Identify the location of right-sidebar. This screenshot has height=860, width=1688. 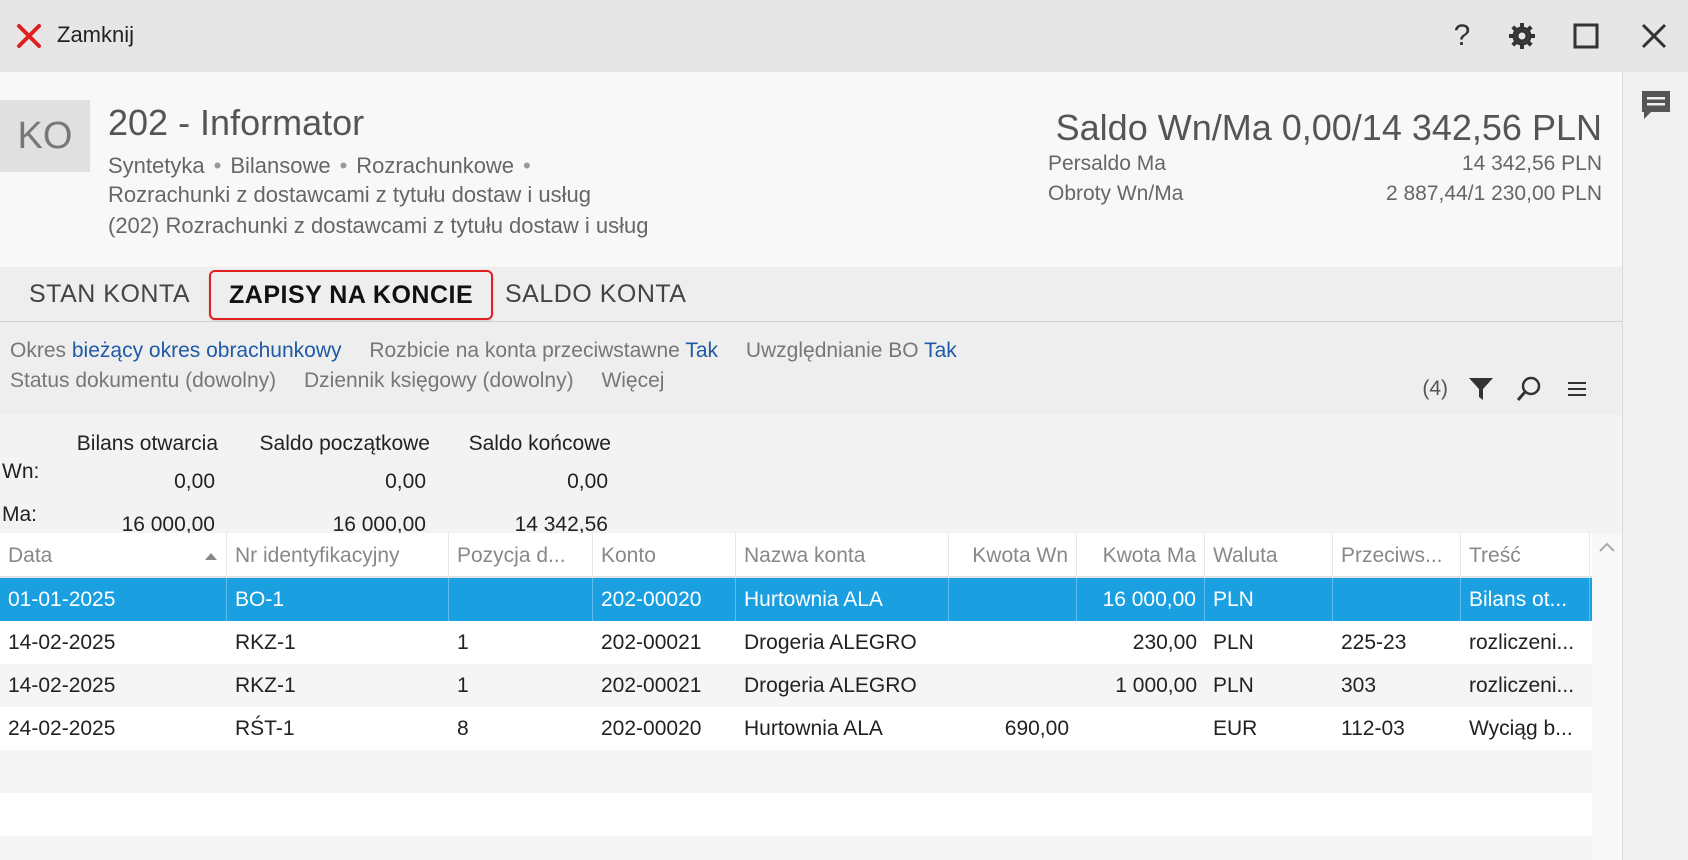
(1655, 466).